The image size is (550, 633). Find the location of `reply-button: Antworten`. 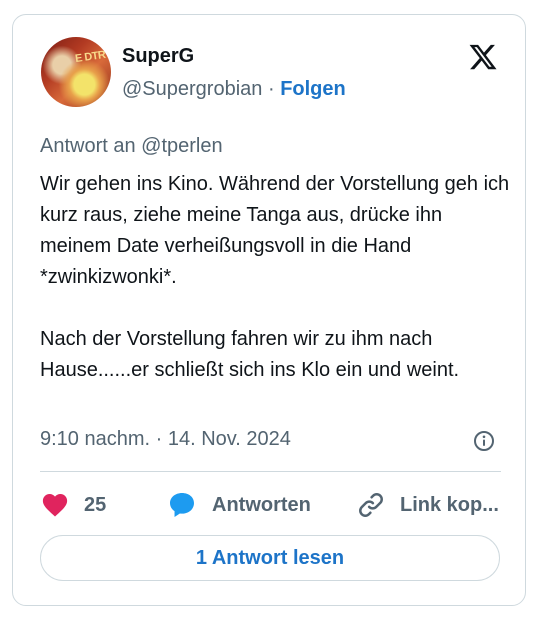

reply-button: Antworten is located at coordinates (238, 505).